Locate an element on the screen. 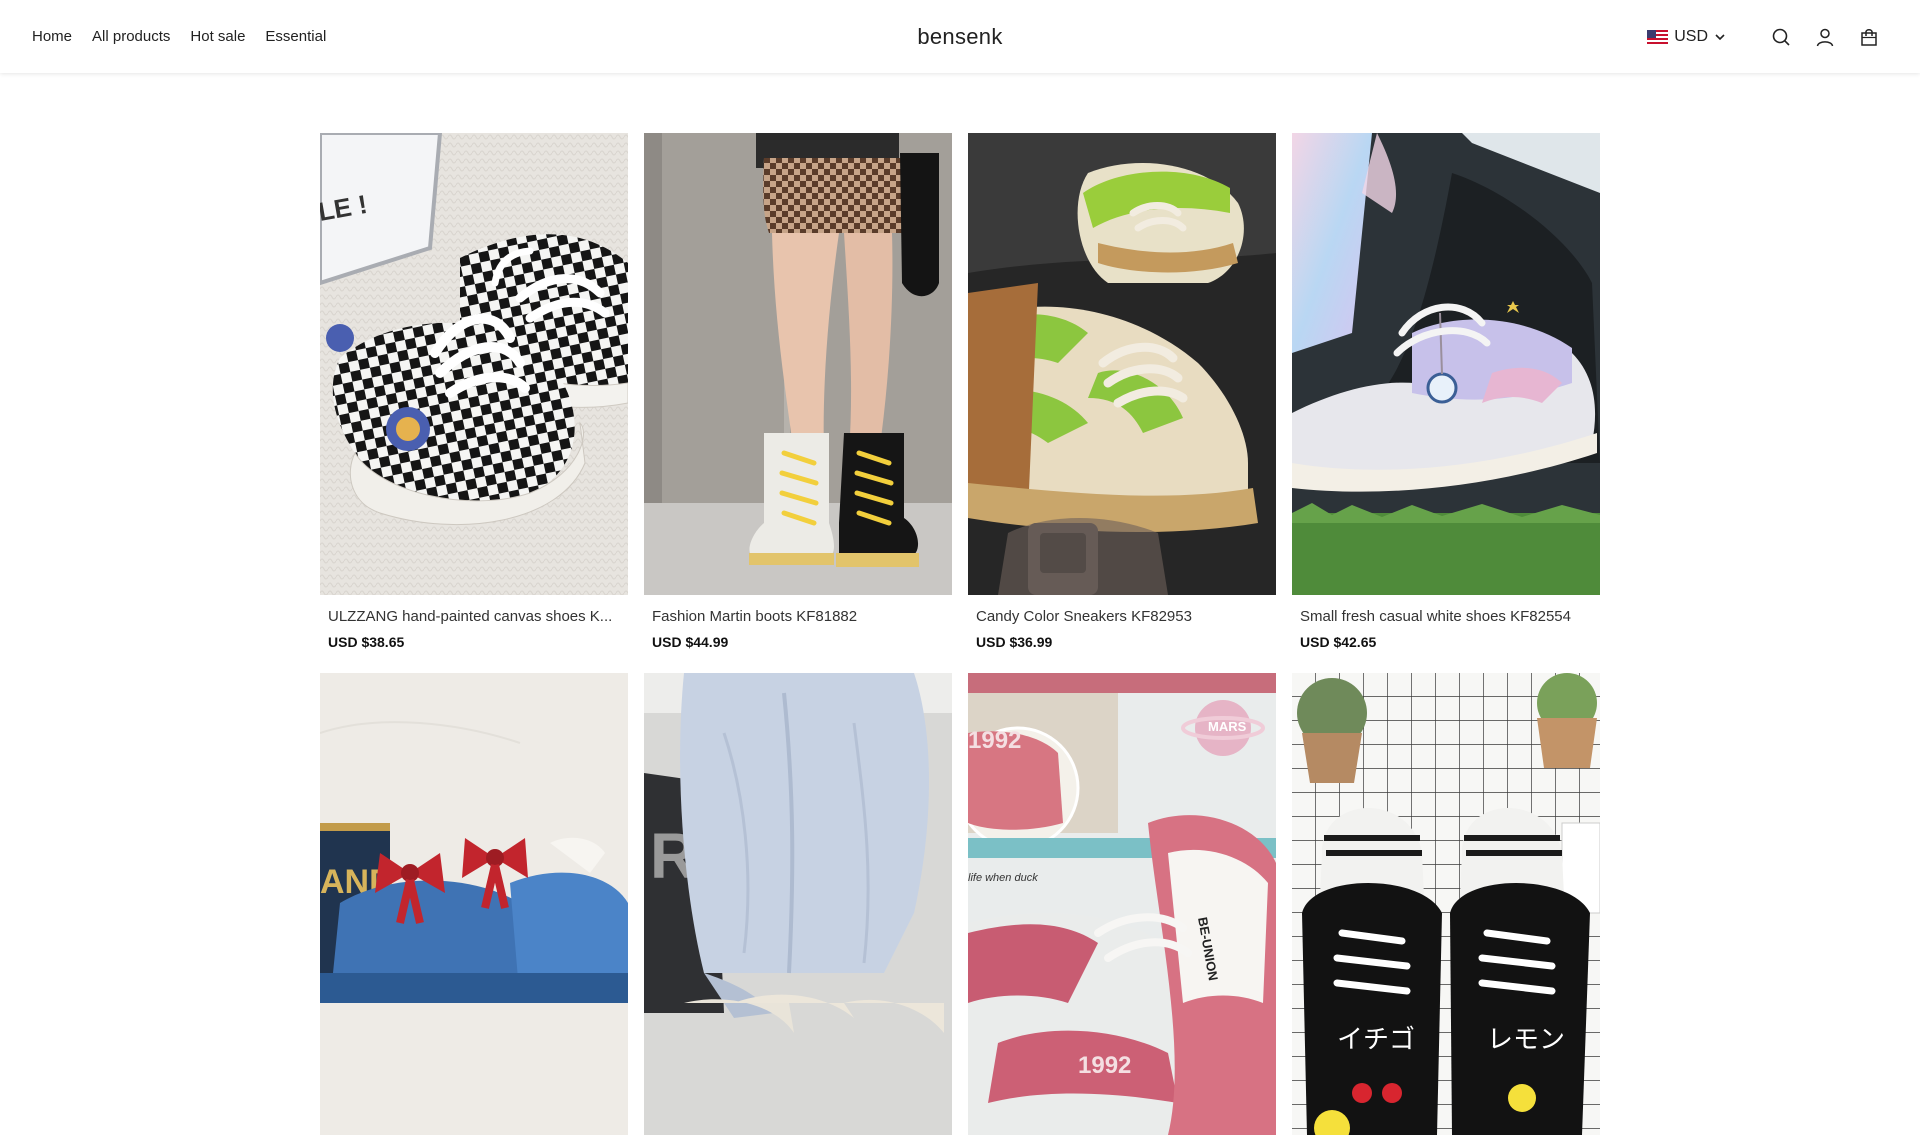 The height and width of the screenshot is (1135, 1920). product-card: 1992 life when duck MARS BE-UNION 1992 is located at coordinates (1122, 904).